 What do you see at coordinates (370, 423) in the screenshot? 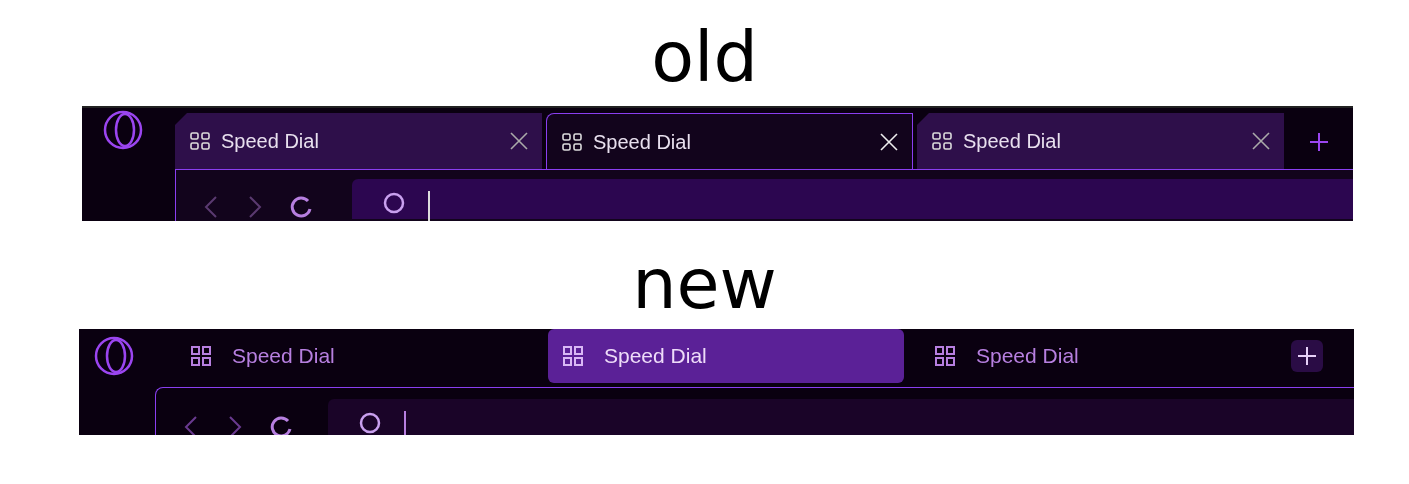
I see `search-icon` at bounding box center [370, 423].